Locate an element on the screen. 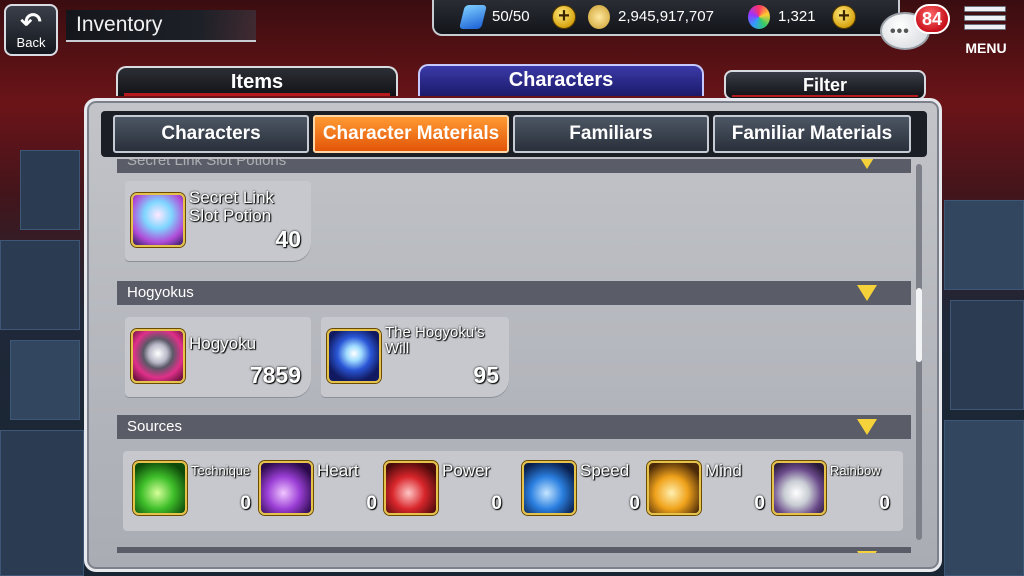 Image resolution: width=1024 pixels, height=576 pixels. section-header-potions: Secret Link Slot Potions is located at coordinates (514, 166).